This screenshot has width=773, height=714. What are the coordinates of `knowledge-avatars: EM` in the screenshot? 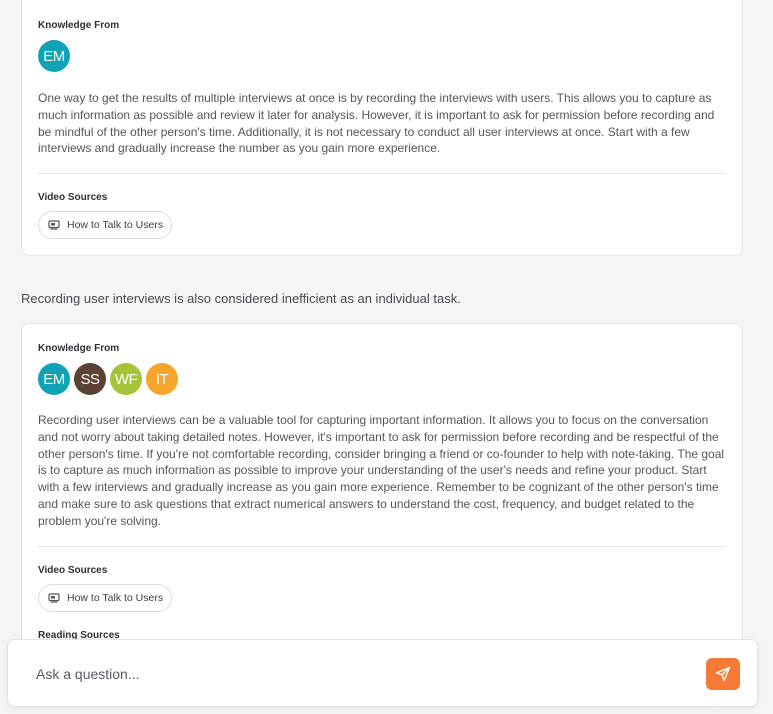 It's located at (54, 56).